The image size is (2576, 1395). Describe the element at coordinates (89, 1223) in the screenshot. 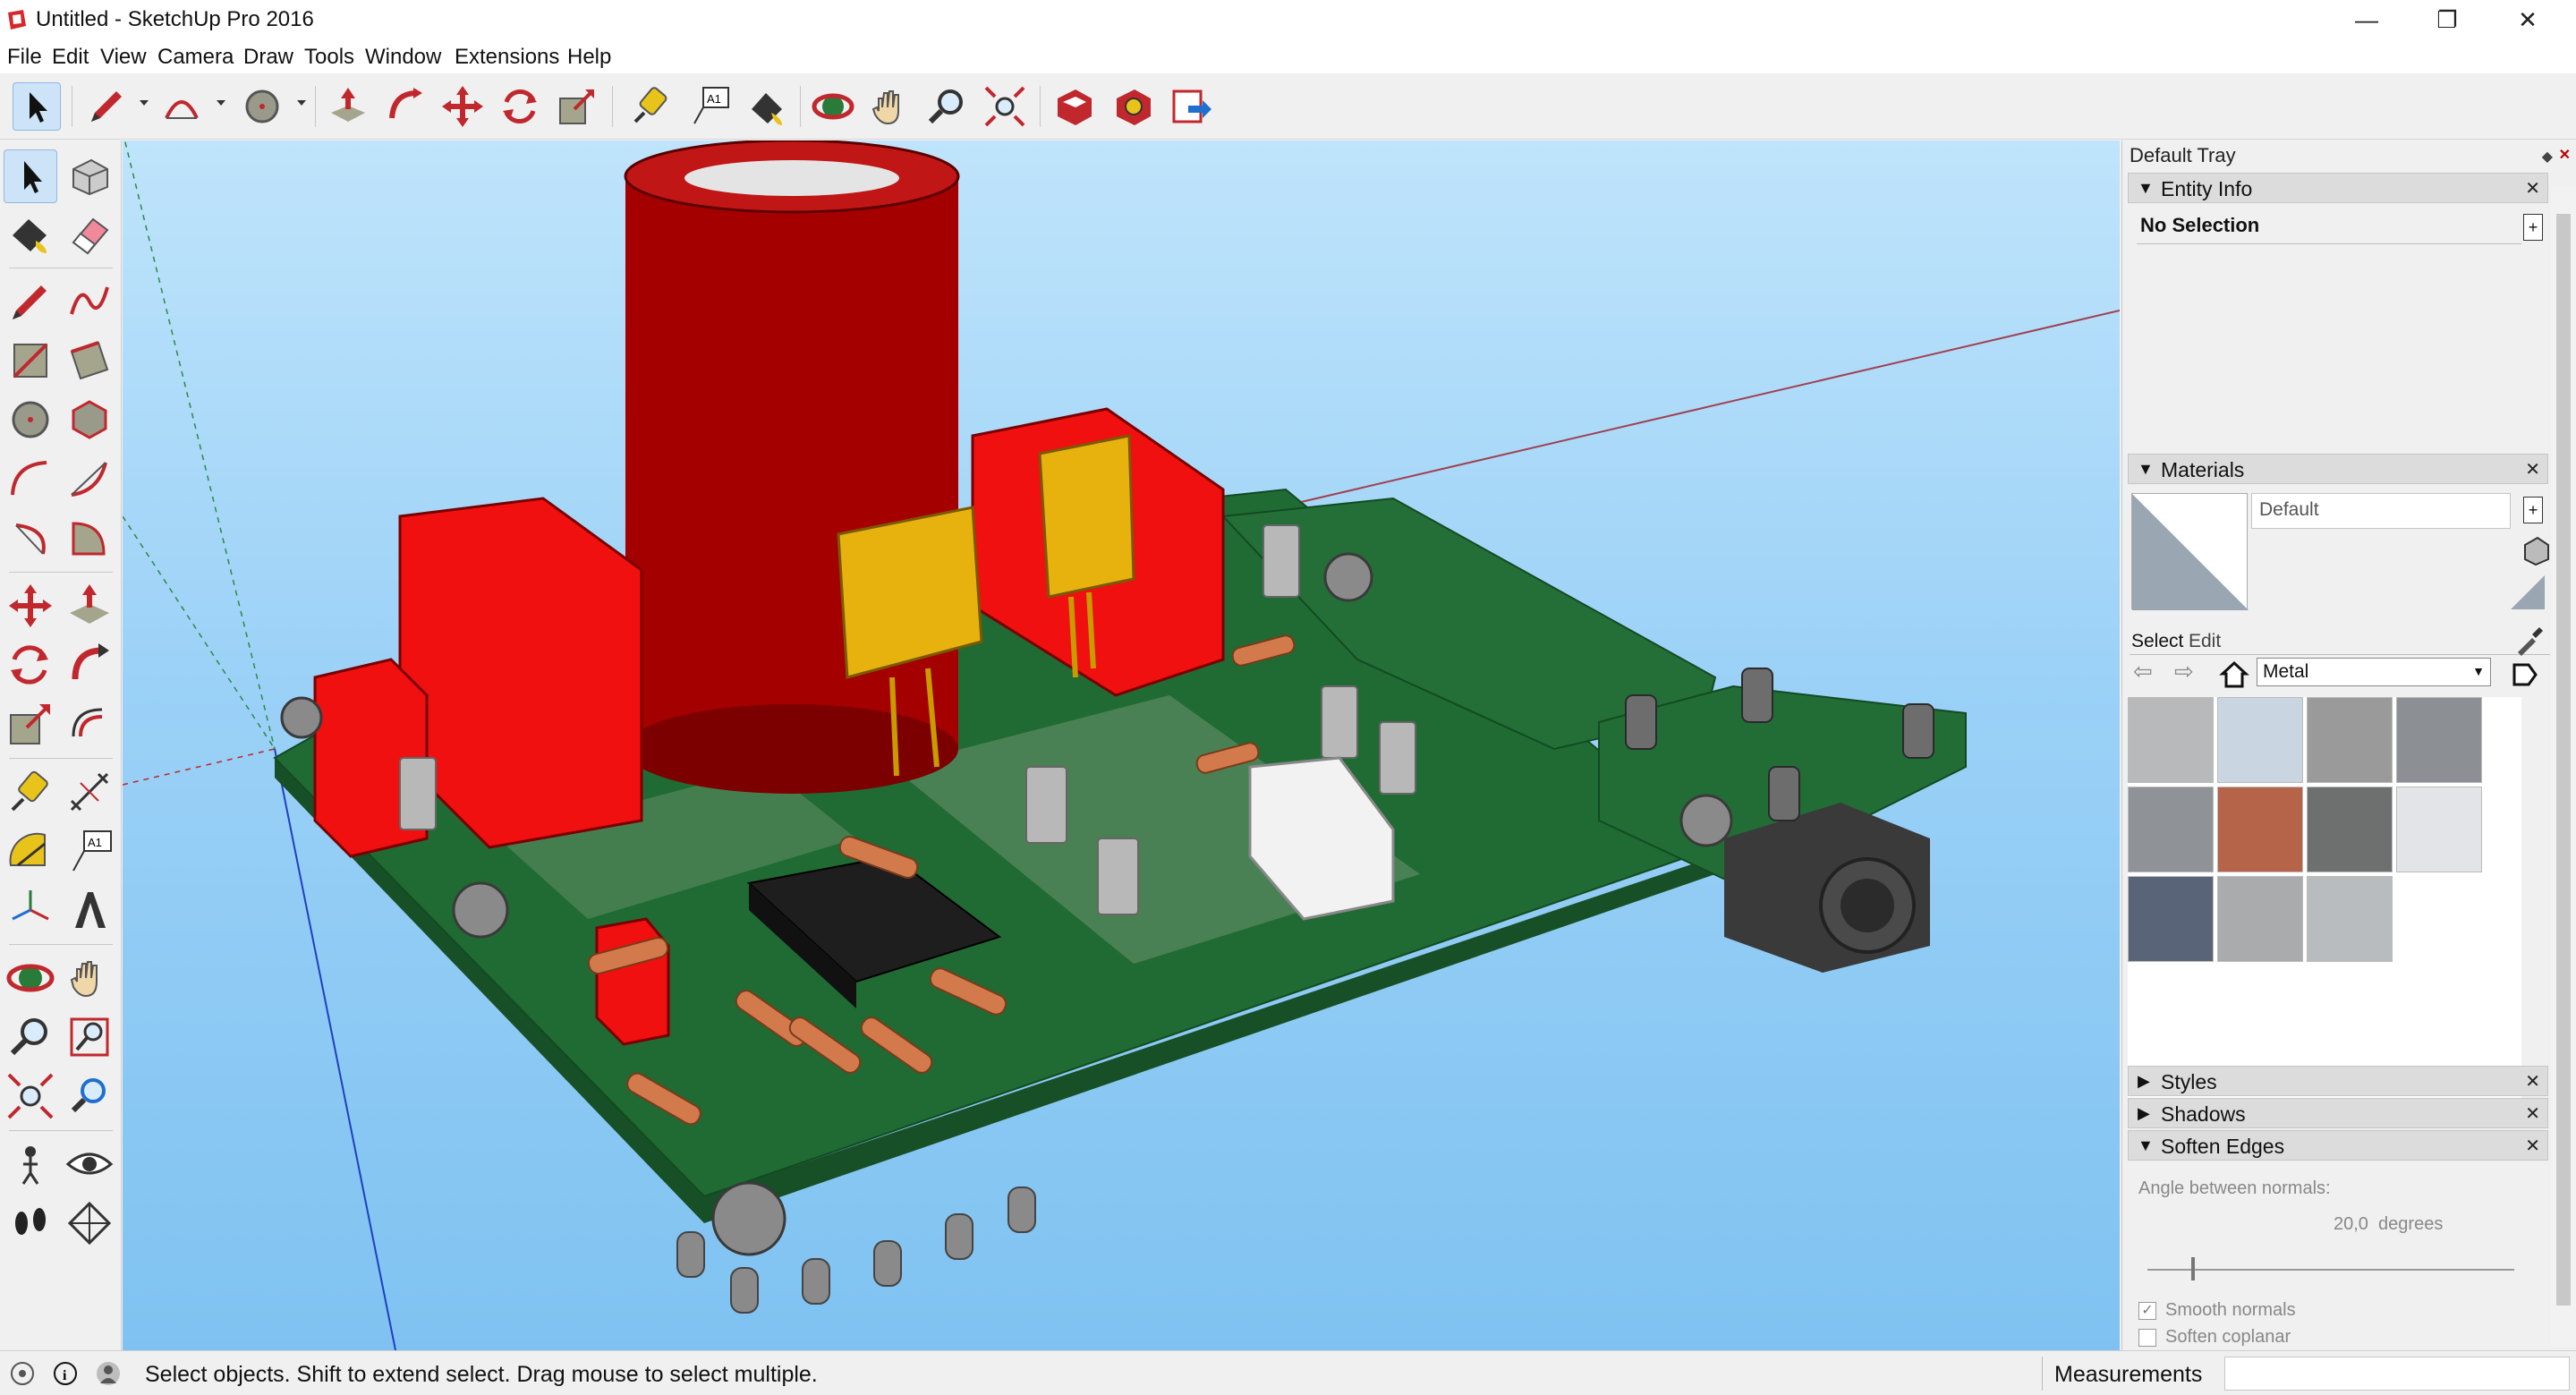

I see `section-plane-tool-button` at that location.